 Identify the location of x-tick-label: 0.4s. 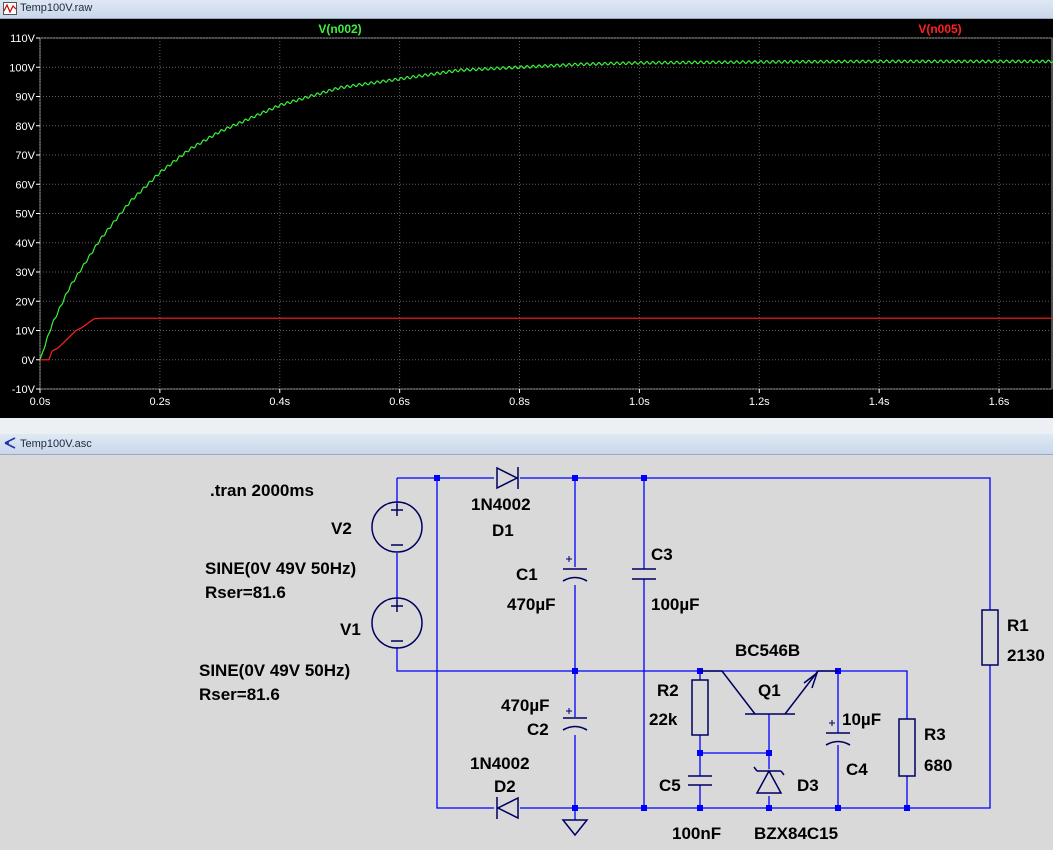
(279, 402).